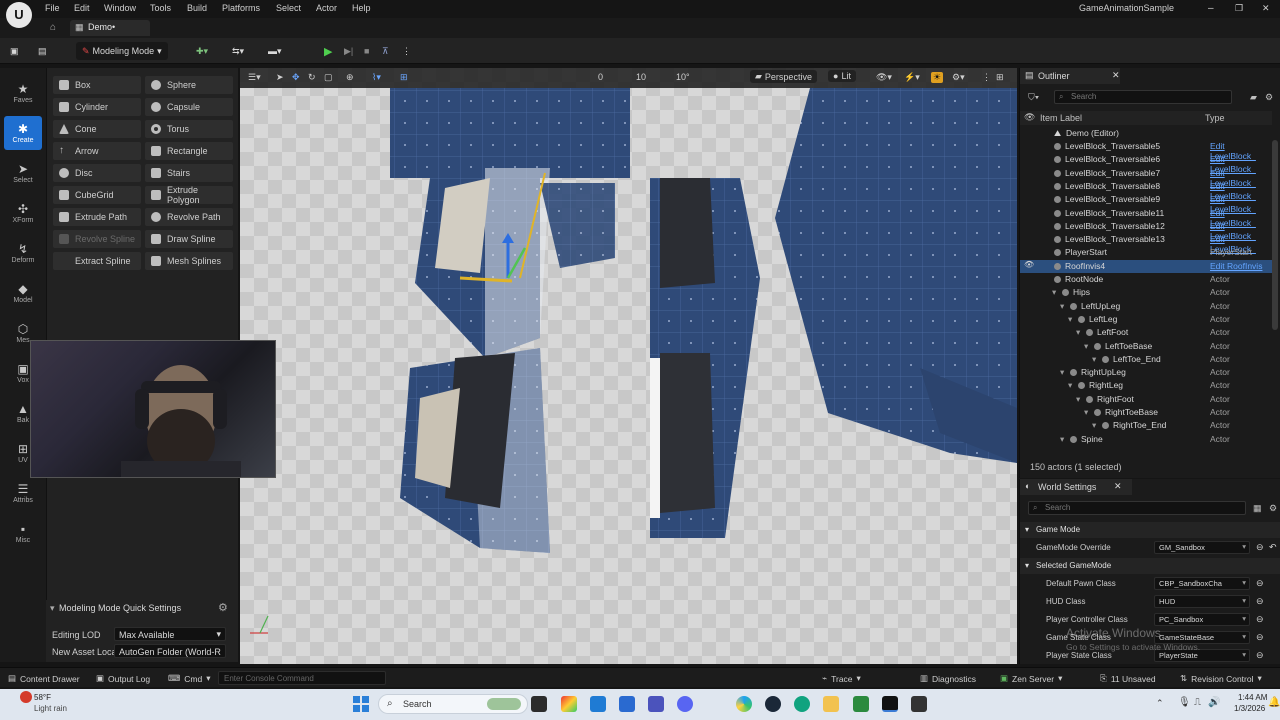  What do you see at coordinates (385, 51) in the screenshot?
I see `eject-icon: ⊼` at bounding box center [385, 51].